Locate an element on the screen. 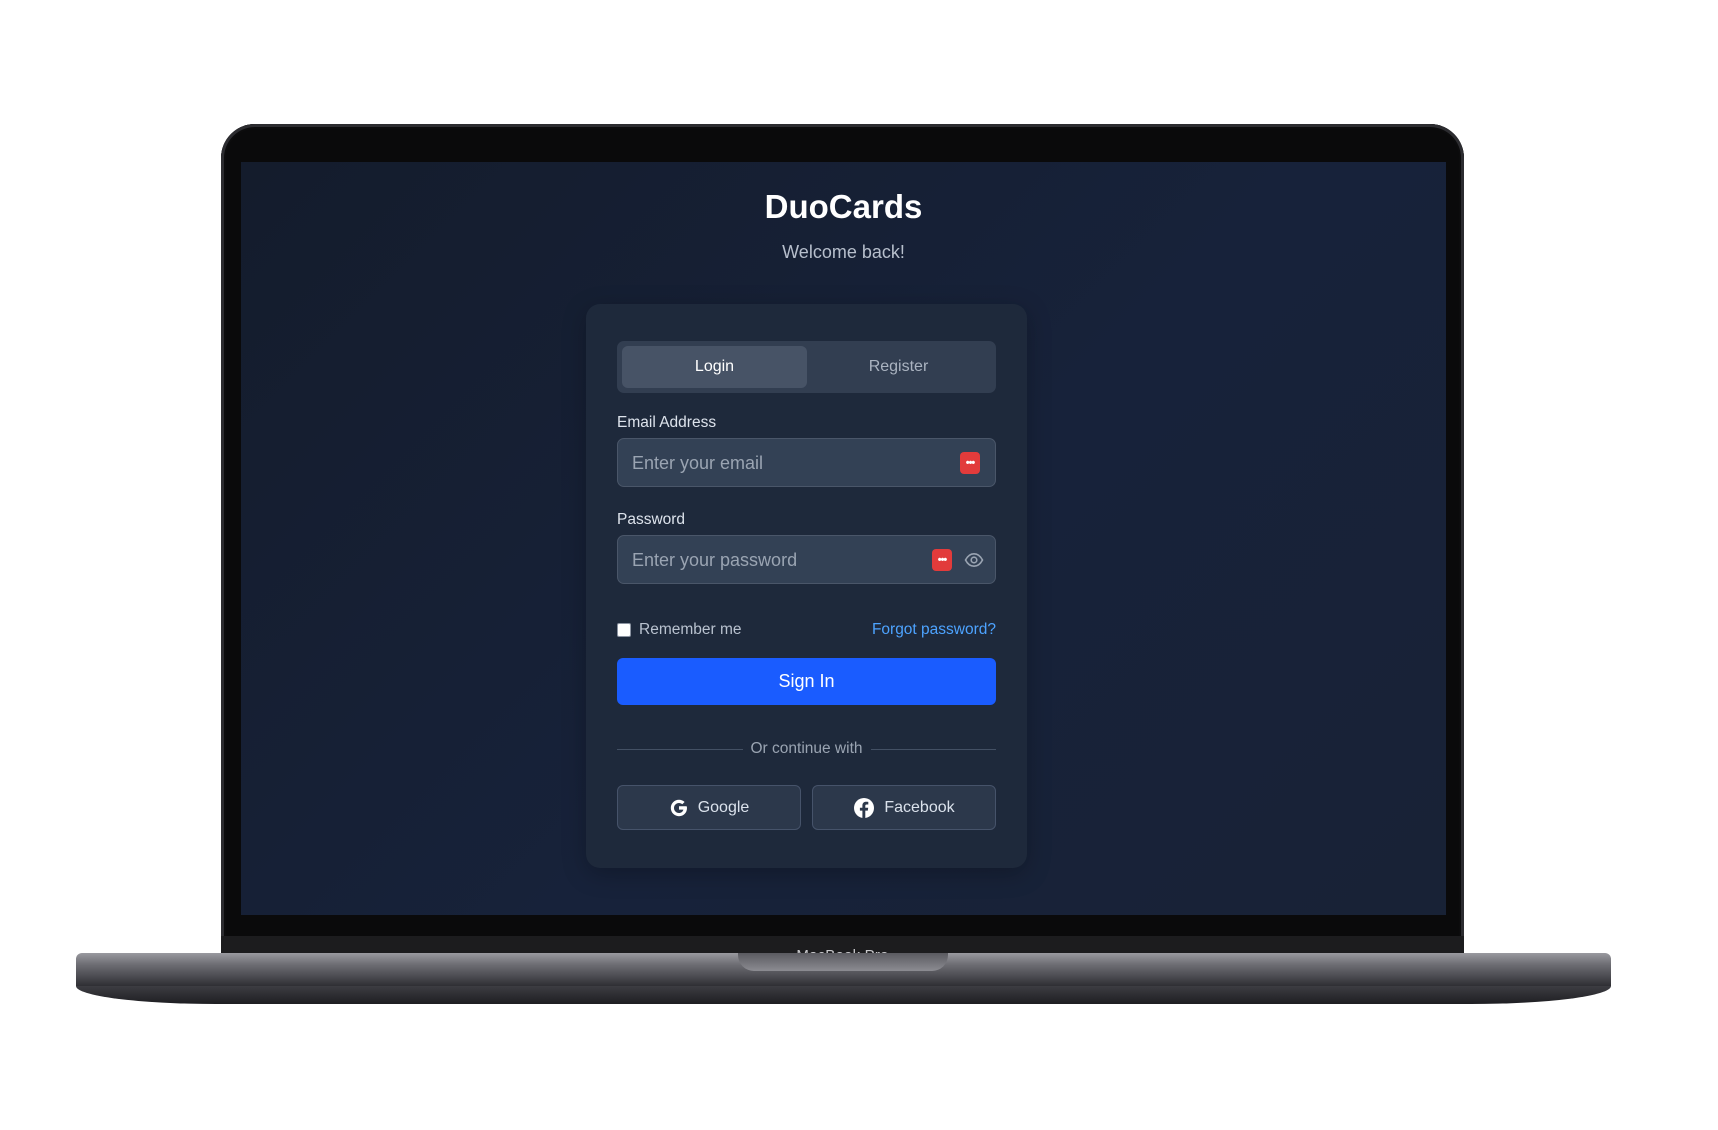  app-title: DuoCards is located at coordinates (843, 206).